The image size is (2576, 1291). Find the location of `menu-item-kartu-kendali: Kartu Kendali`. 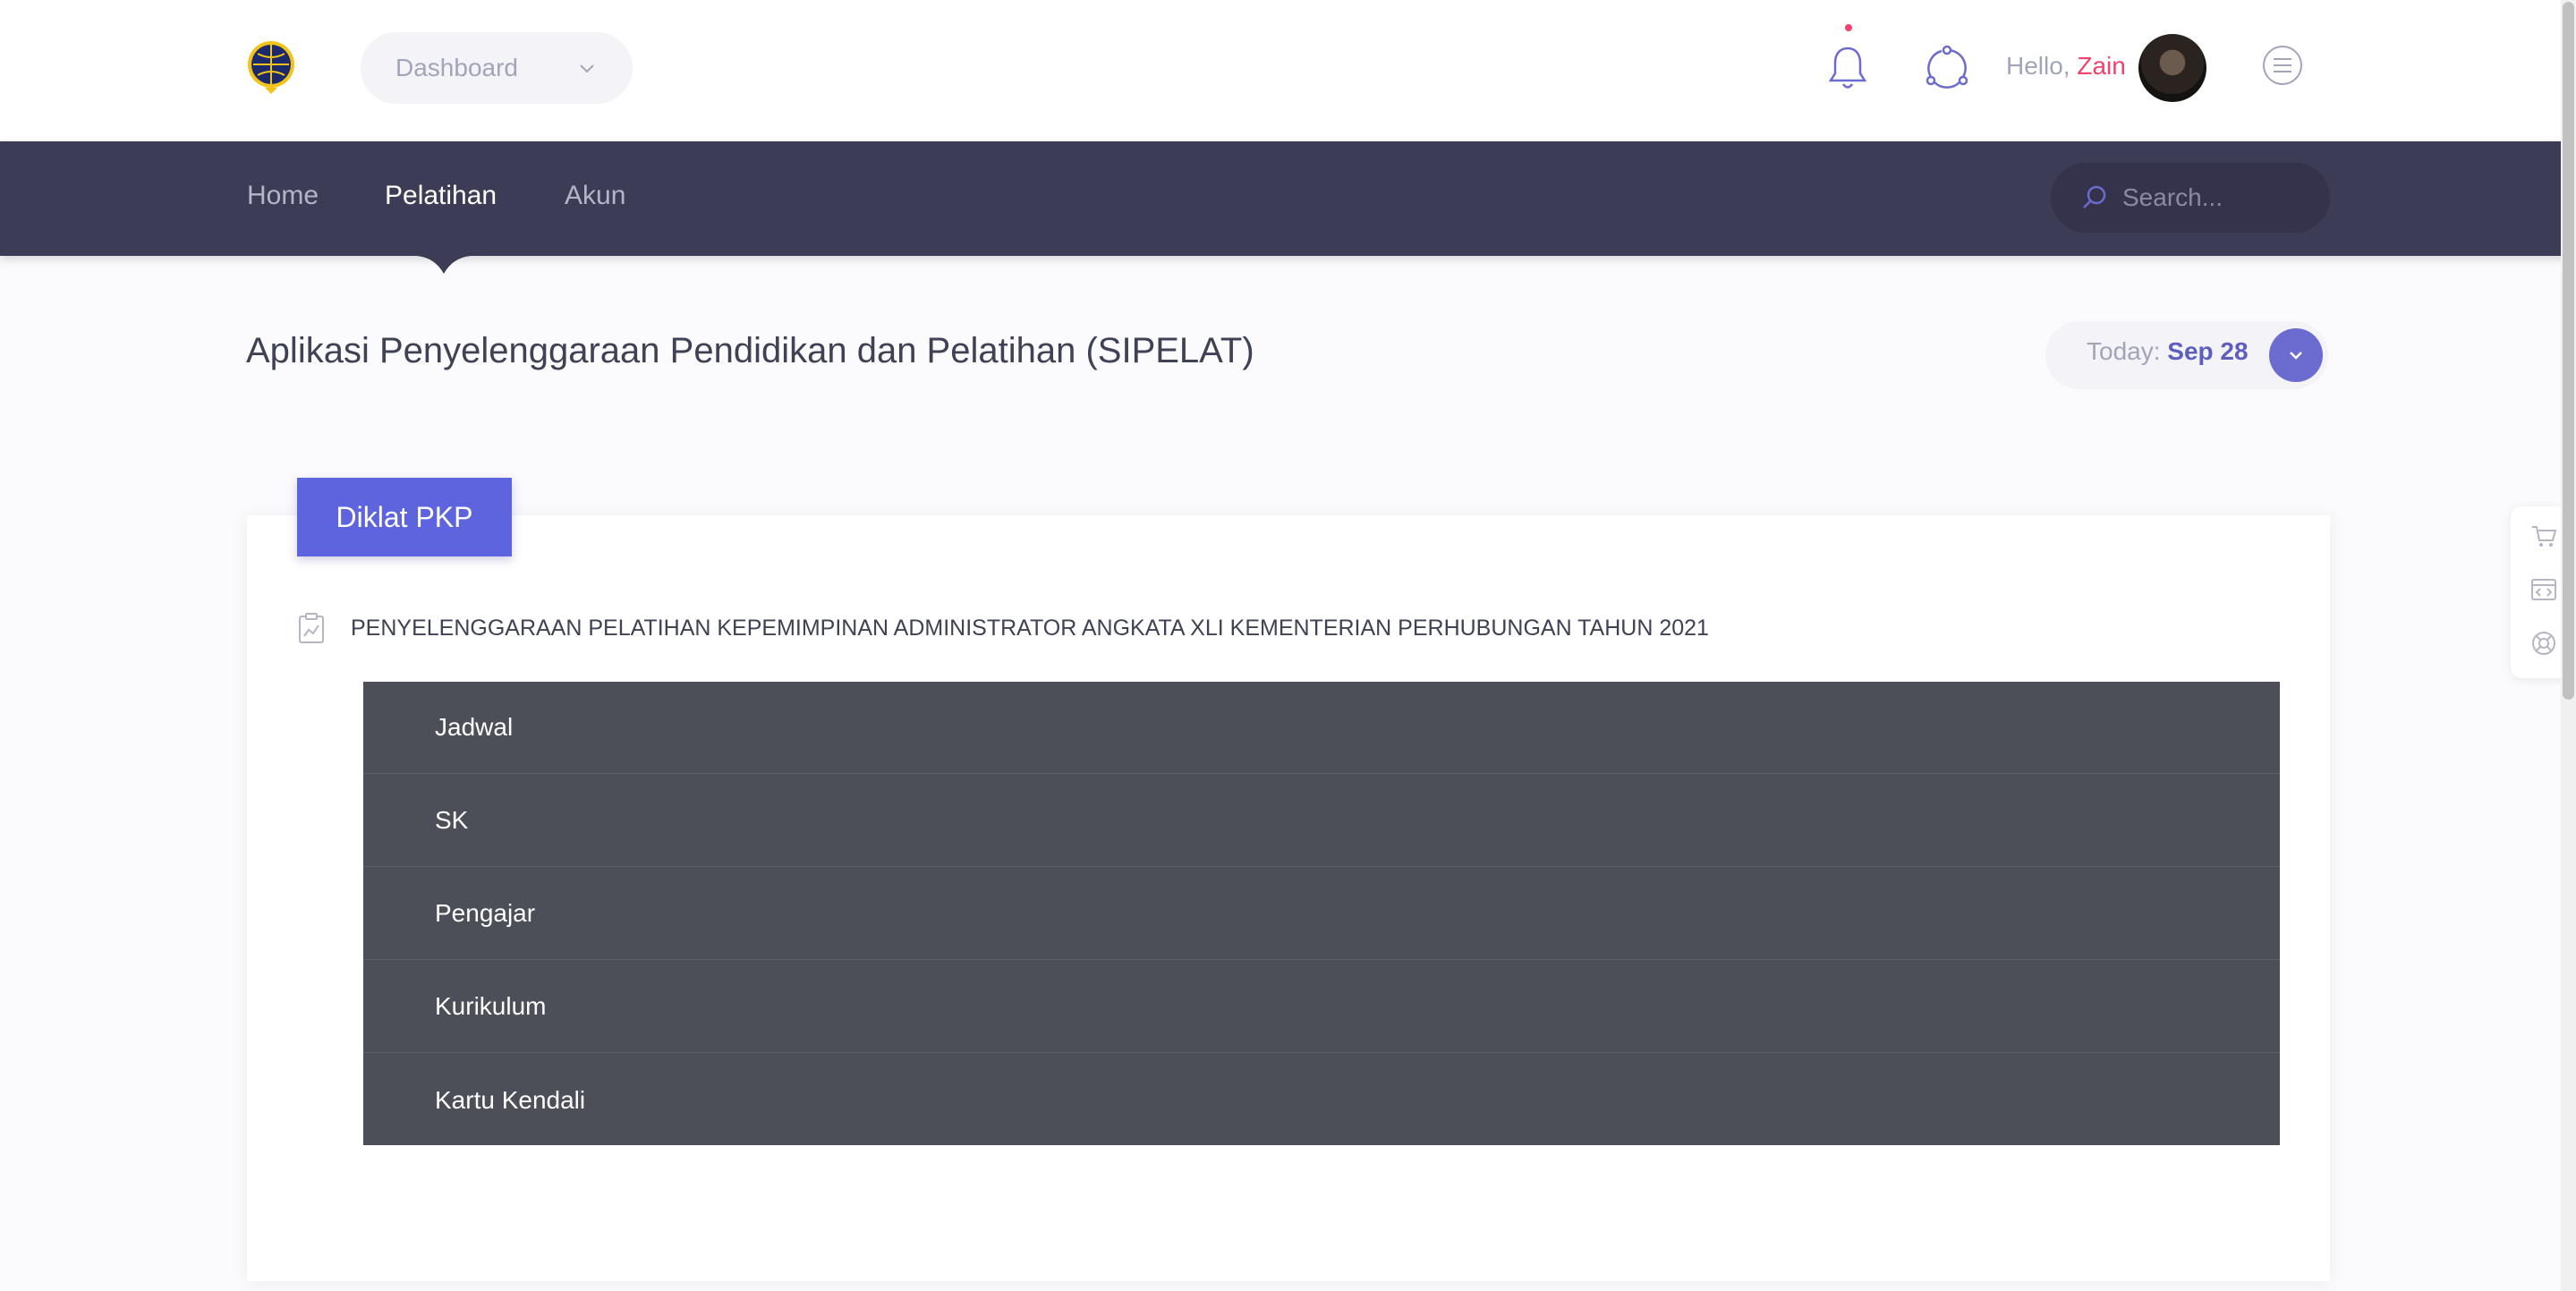

menu-item-kartu-kendali: Kartu Kendali is located at coordinates (1321, 1100).